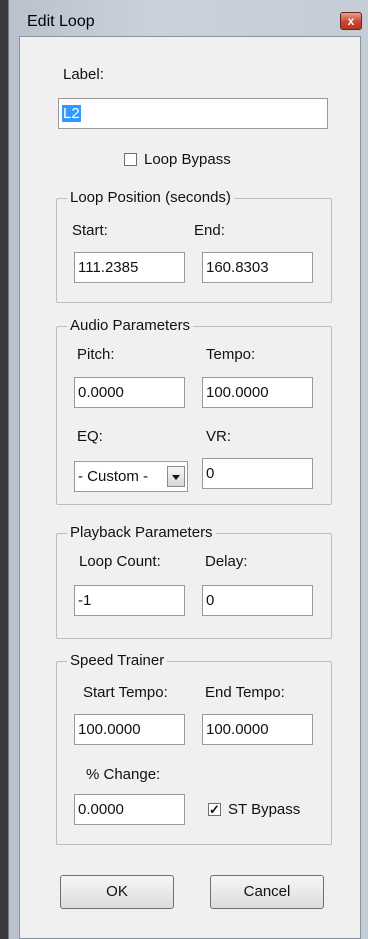  What do you see at coordinates (90, 230) in the screenshot?
I see `start-label: Start:` at bounding box center [90, 230].